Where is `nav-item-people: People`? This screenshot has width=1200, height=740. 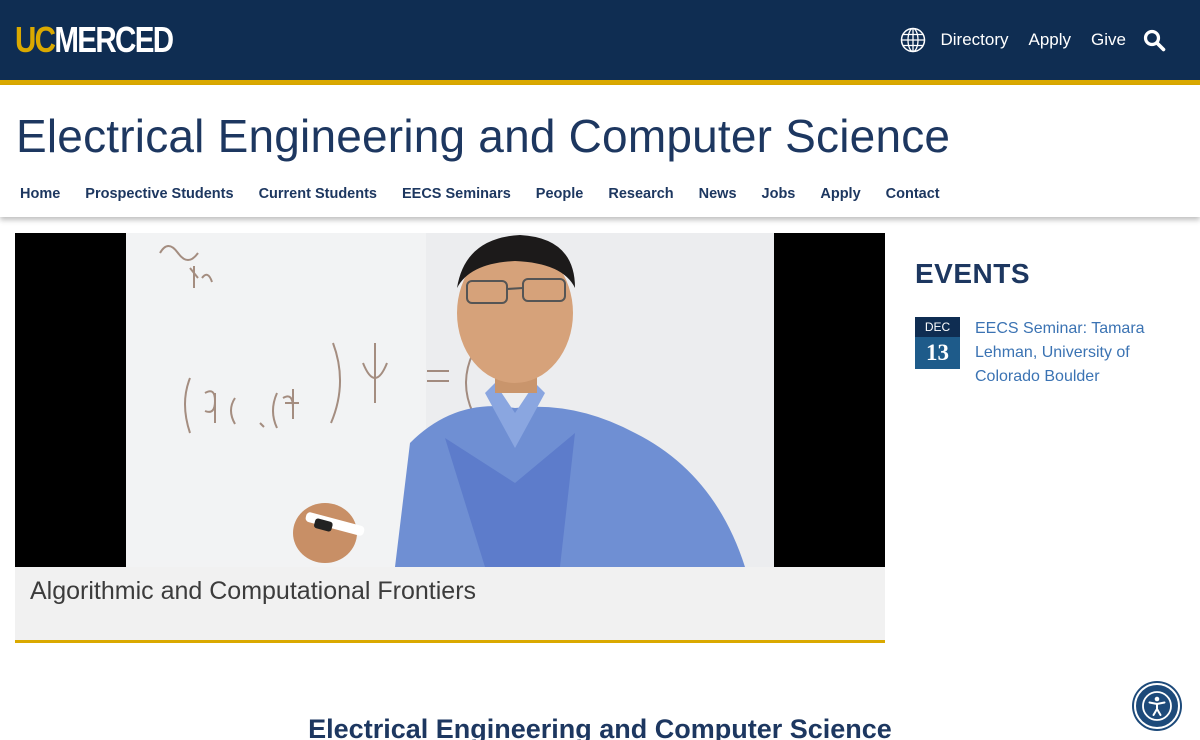
nav-item-people: People is located at coordinates (560, 194).